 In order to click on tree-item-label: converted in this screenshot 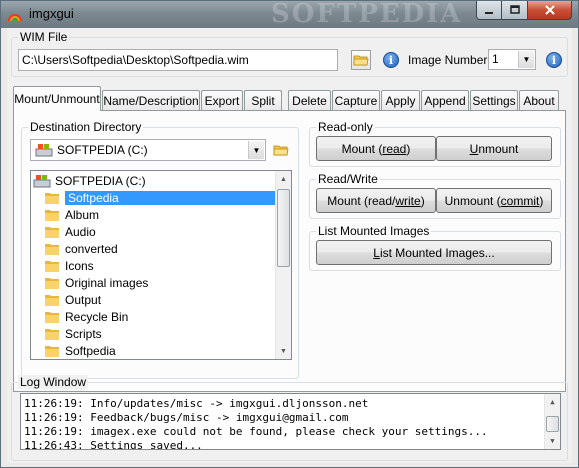, I will do `click(91, 248)`.